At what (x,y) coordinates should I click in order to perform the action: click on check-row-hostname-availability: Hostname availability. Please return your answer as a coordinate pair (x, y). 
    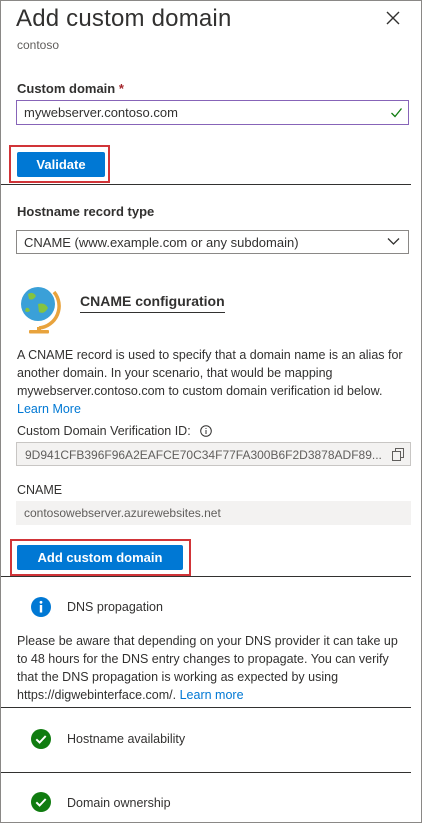
    Looking at the image, I should click on (211, 740).